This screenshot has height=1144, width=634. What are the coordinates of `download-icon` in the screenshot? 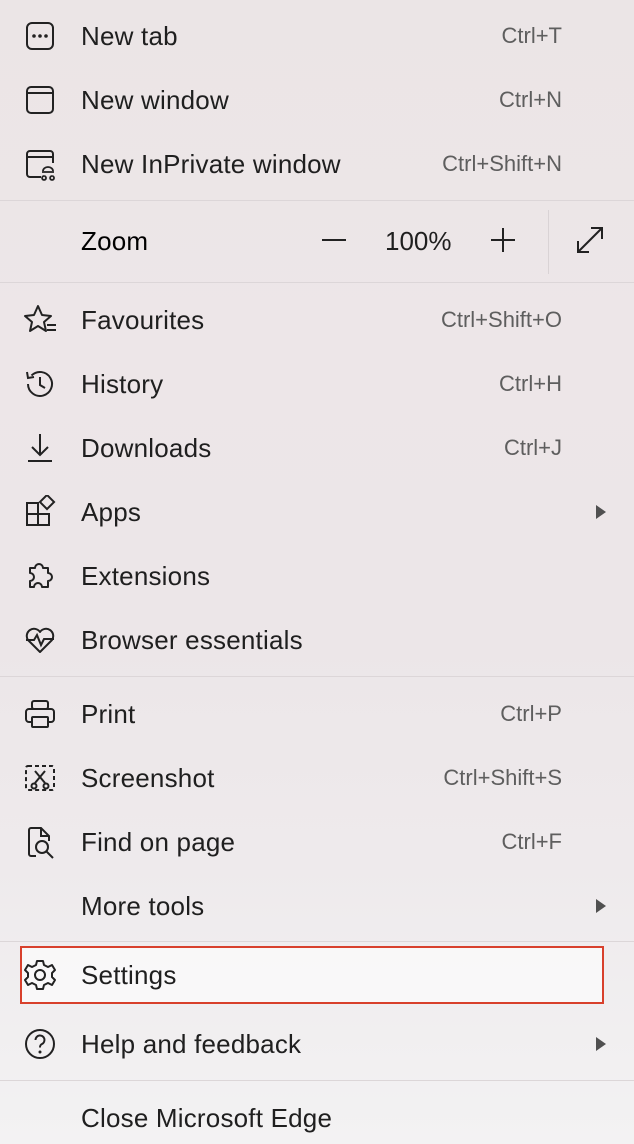 It's located at (40, 448).